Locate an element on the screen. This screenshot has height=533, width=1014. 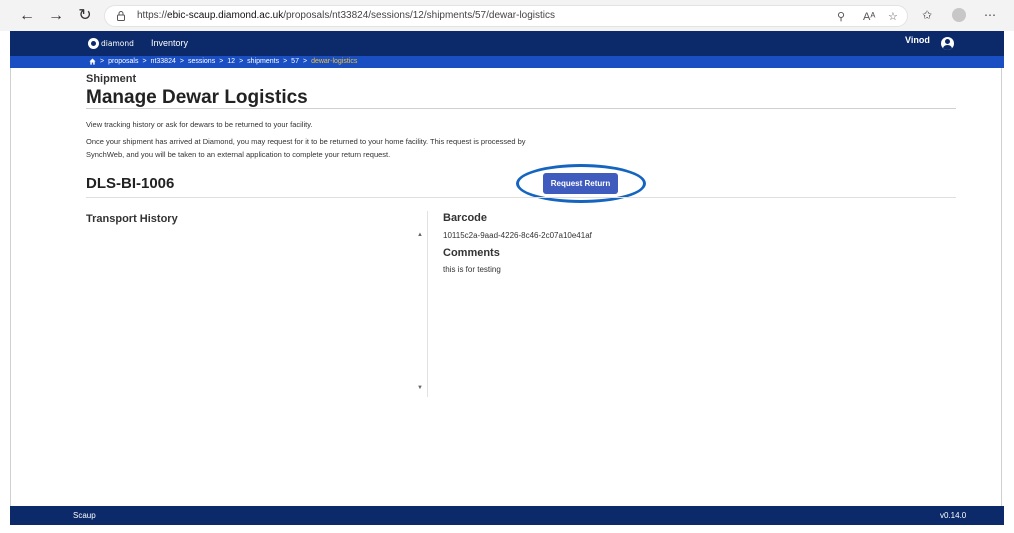
section-divider is located at coordinates (521, 197).